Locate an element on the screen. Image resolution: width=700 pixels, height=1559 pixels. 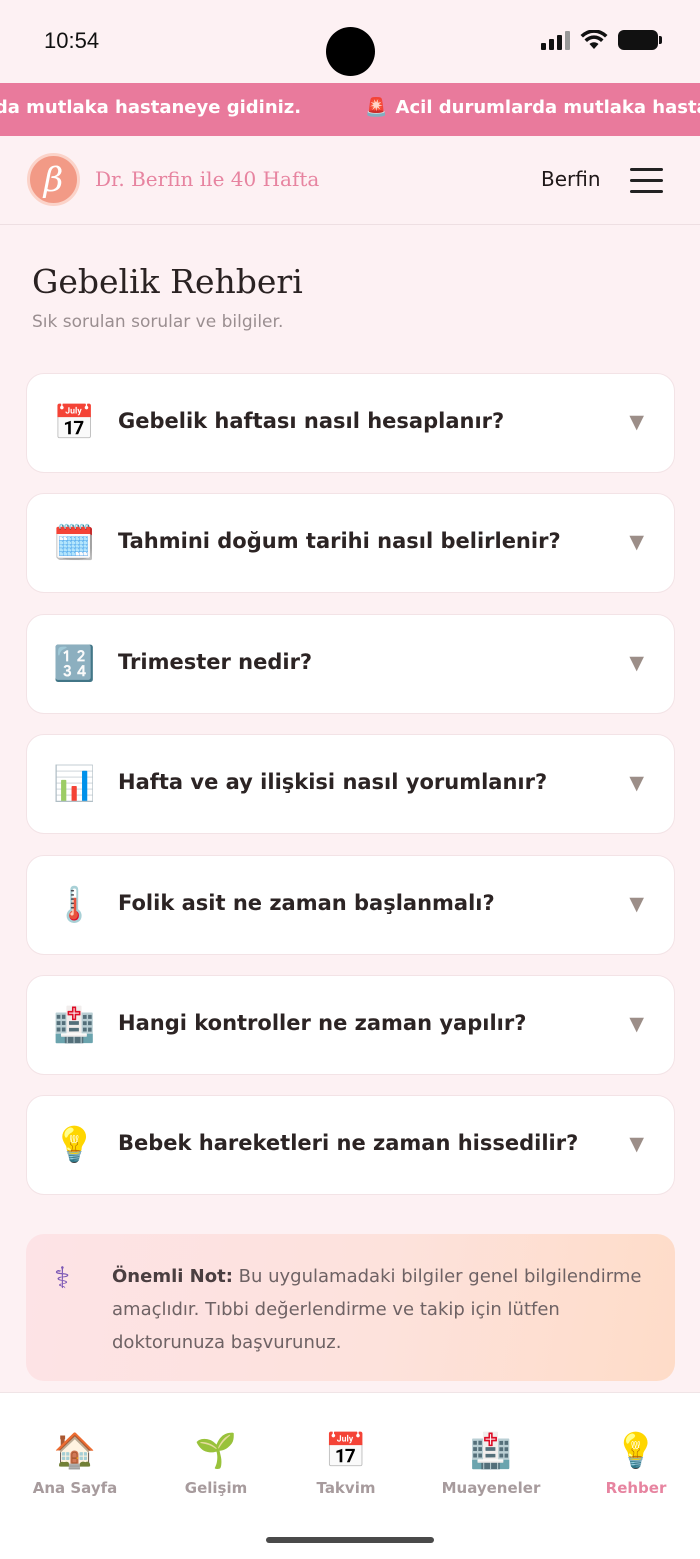
numbers-icon: 🔢 is located at coordinates (74, 663).